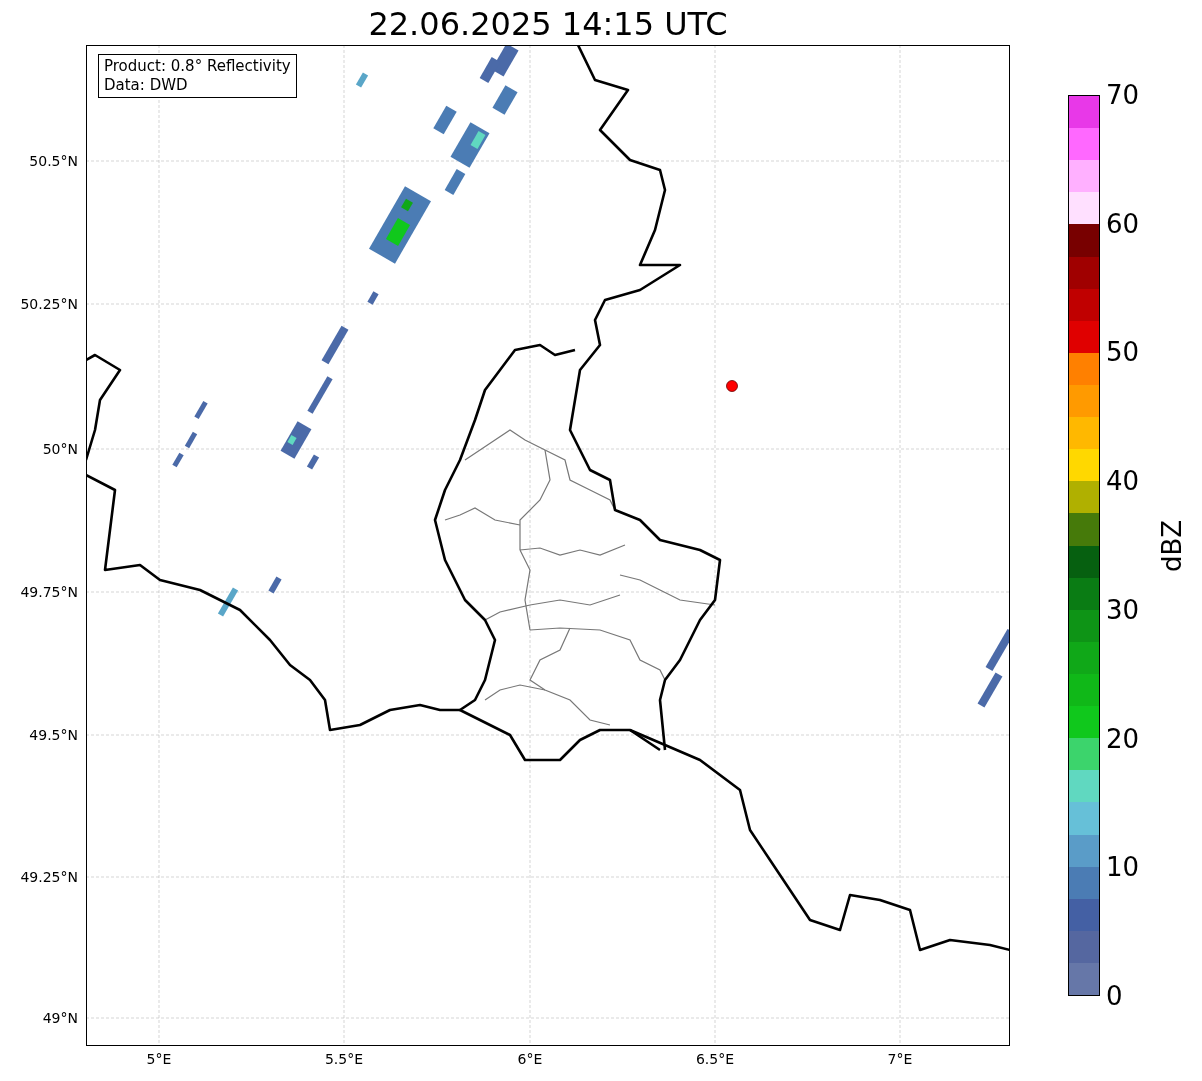 The width and height of the screenshot is (1202, 1081). I want to click on longitude-label: 6.5°E, so click(715, 1059).